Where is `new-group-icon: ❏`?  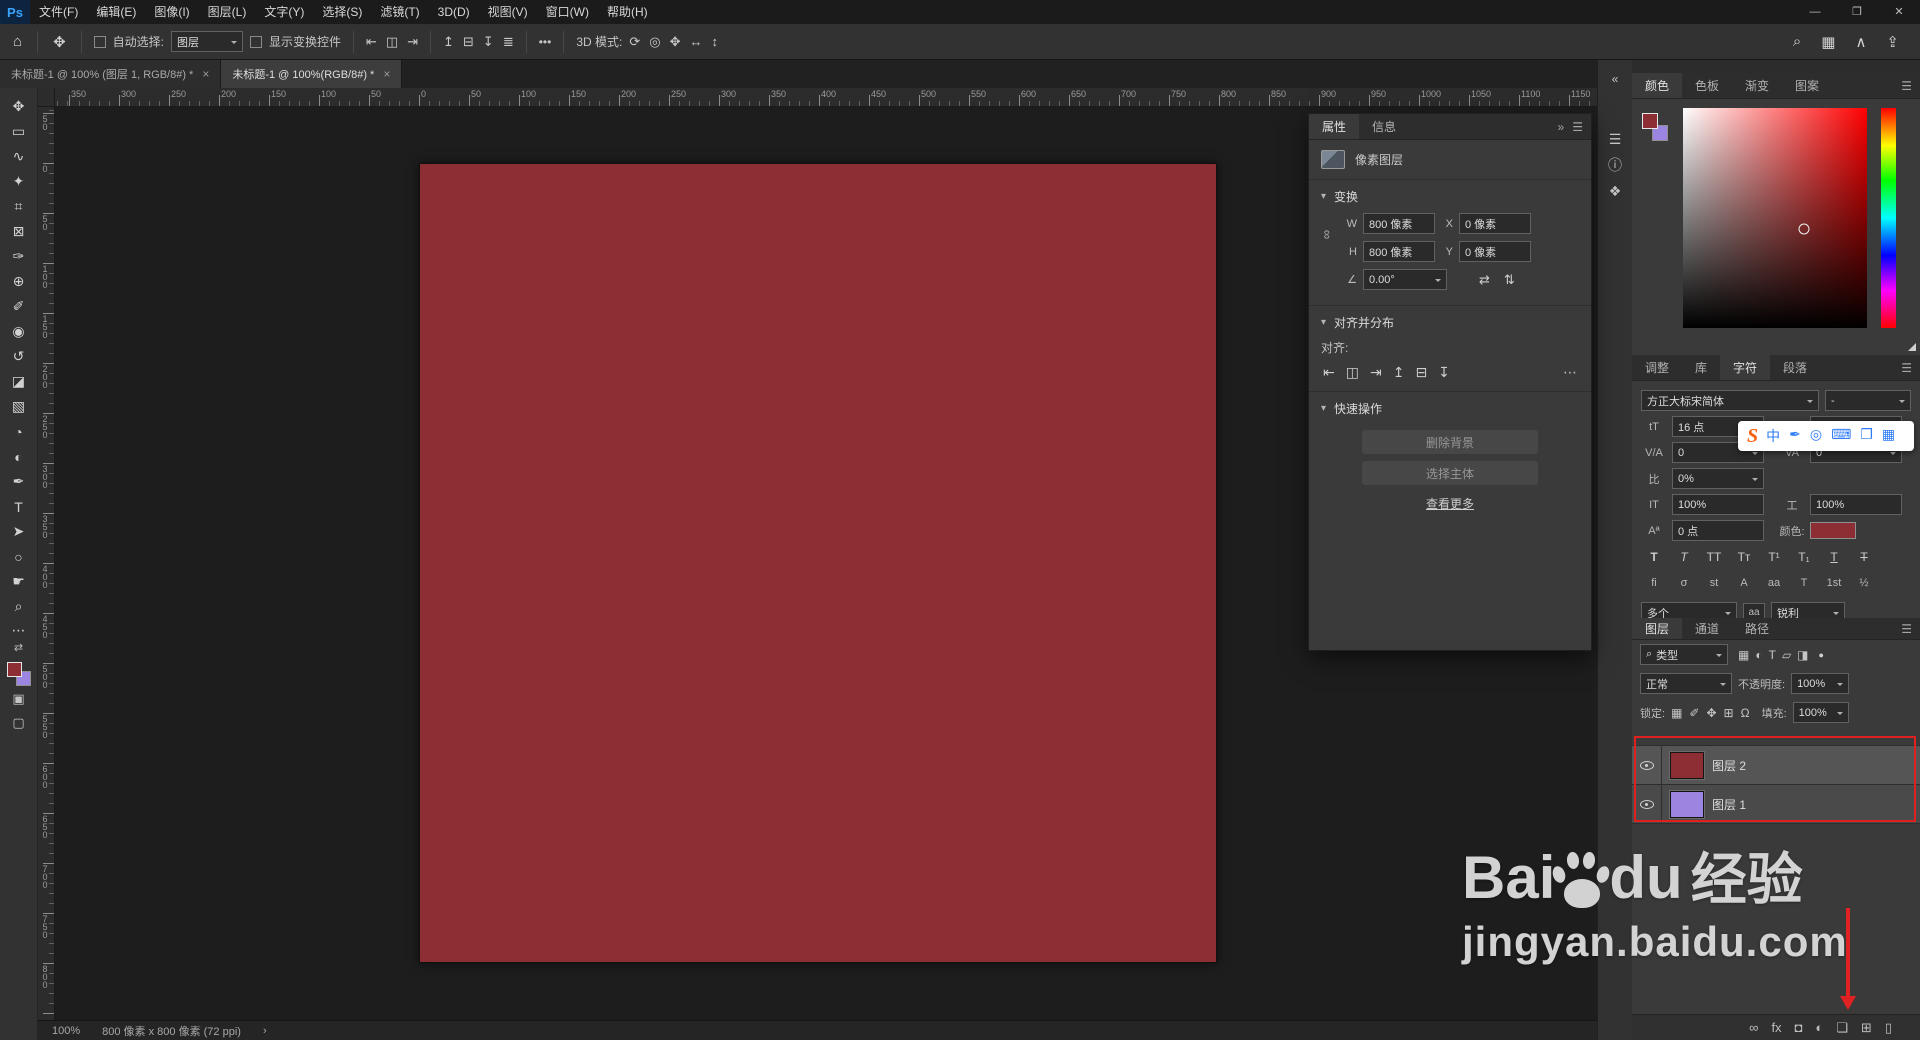
new-group-icon: ❏ is located at coordinates (1842, 1028).